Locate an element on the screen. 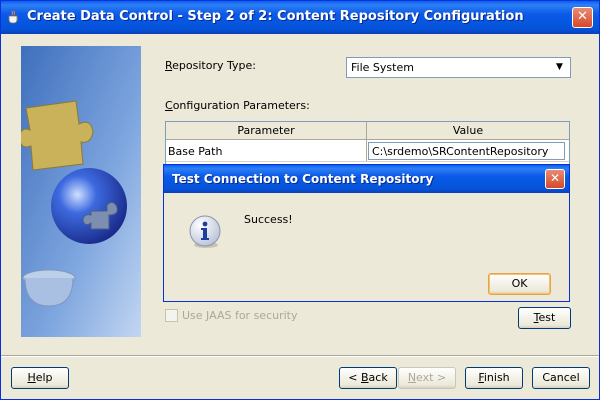 This screenshot has height=400, width=600. dialog-titlebar: Test Connection to Content Repository ✕ is located at coordinates (366, 179).